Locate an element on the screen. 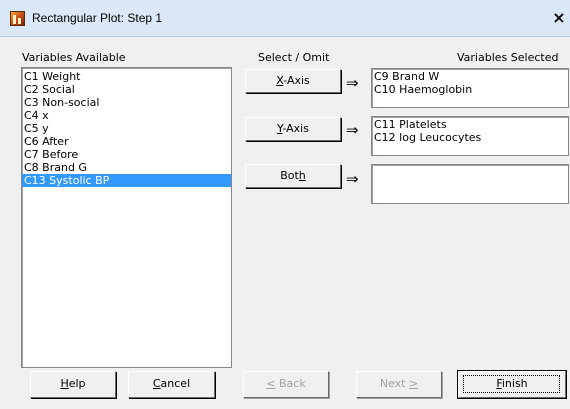 The width and height of the screenshot is (570, 409). both-button: Both is located at coordinates (293, 176).